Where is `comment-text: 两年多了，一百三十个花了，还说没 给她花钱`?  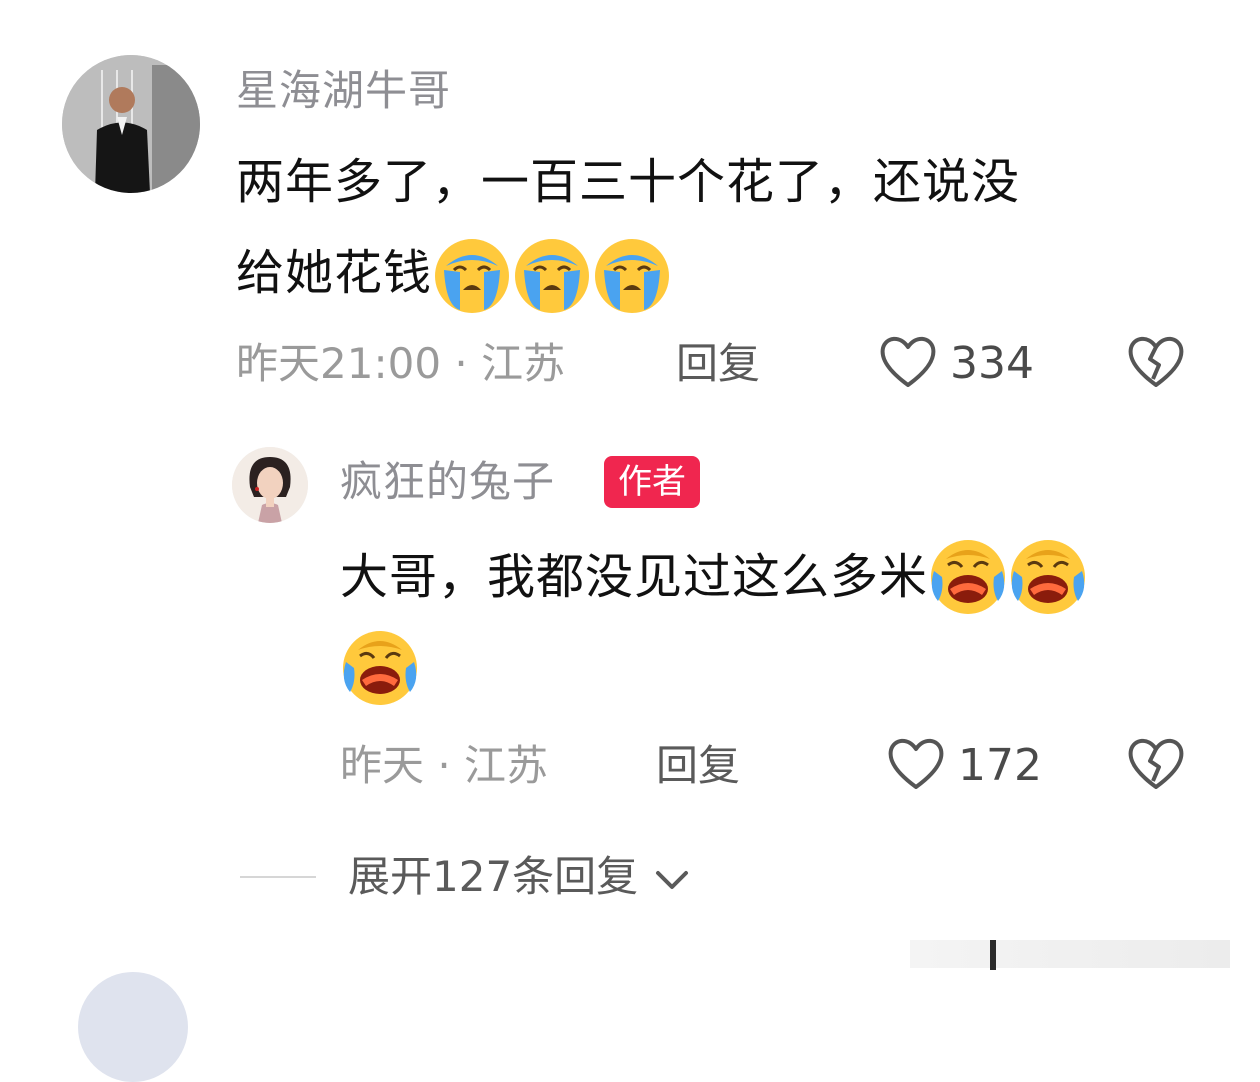 comment-text: 两年多了，一百三十个花了，还说没 给她花钱 is located at coordinates (628, 227).